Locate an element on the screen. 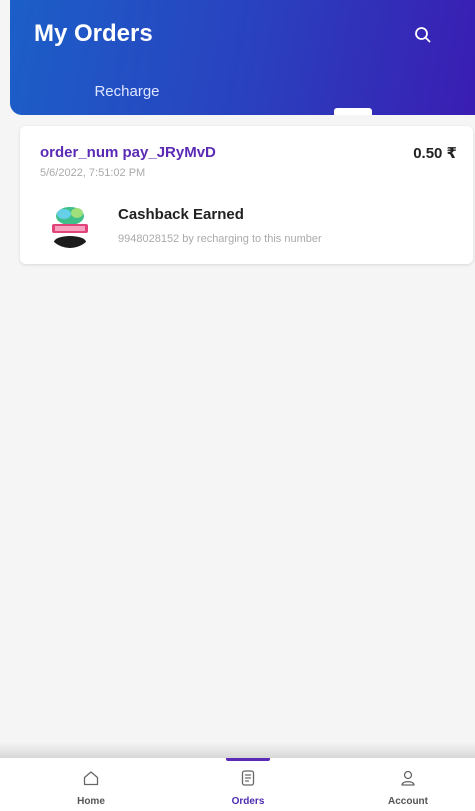  item-description: 9948028152 by recharging to this number is located at coordinates (220, 239).